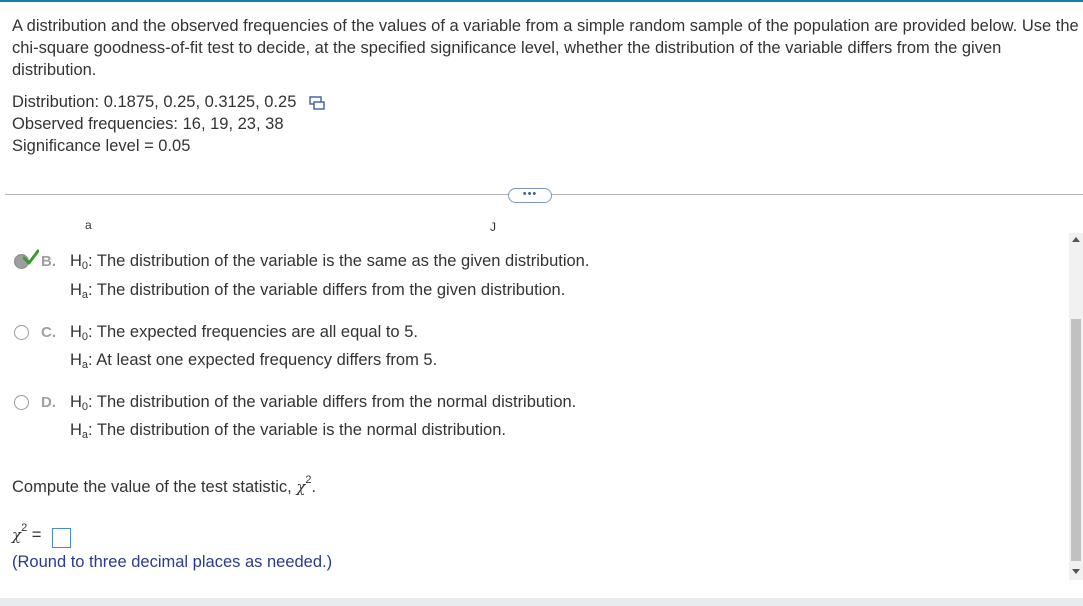 The image size is (1083, 606). What do you see at coordinates (317, 102) in the screenshot?
I see `copy-data-icon` at bounding box center [317, 102].